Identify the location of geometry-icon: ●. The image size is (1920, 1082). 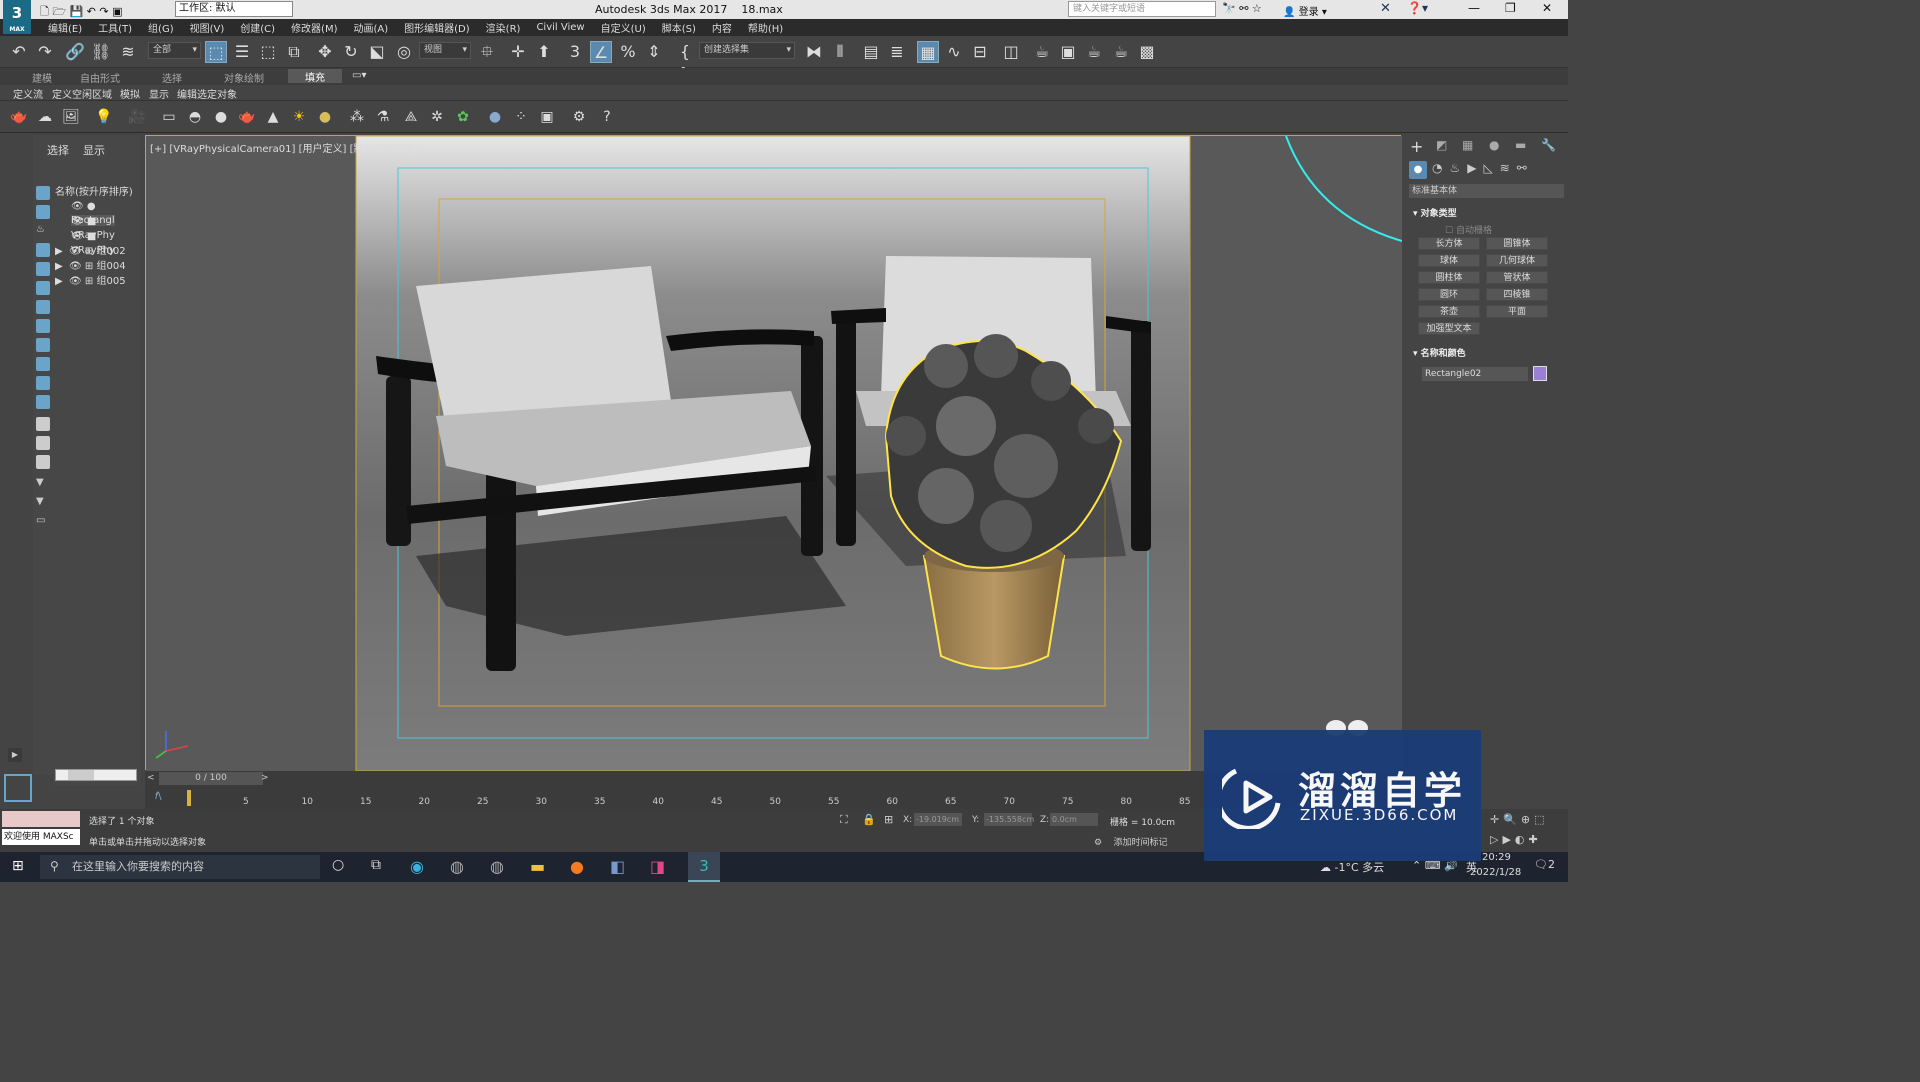
(1418, 170).